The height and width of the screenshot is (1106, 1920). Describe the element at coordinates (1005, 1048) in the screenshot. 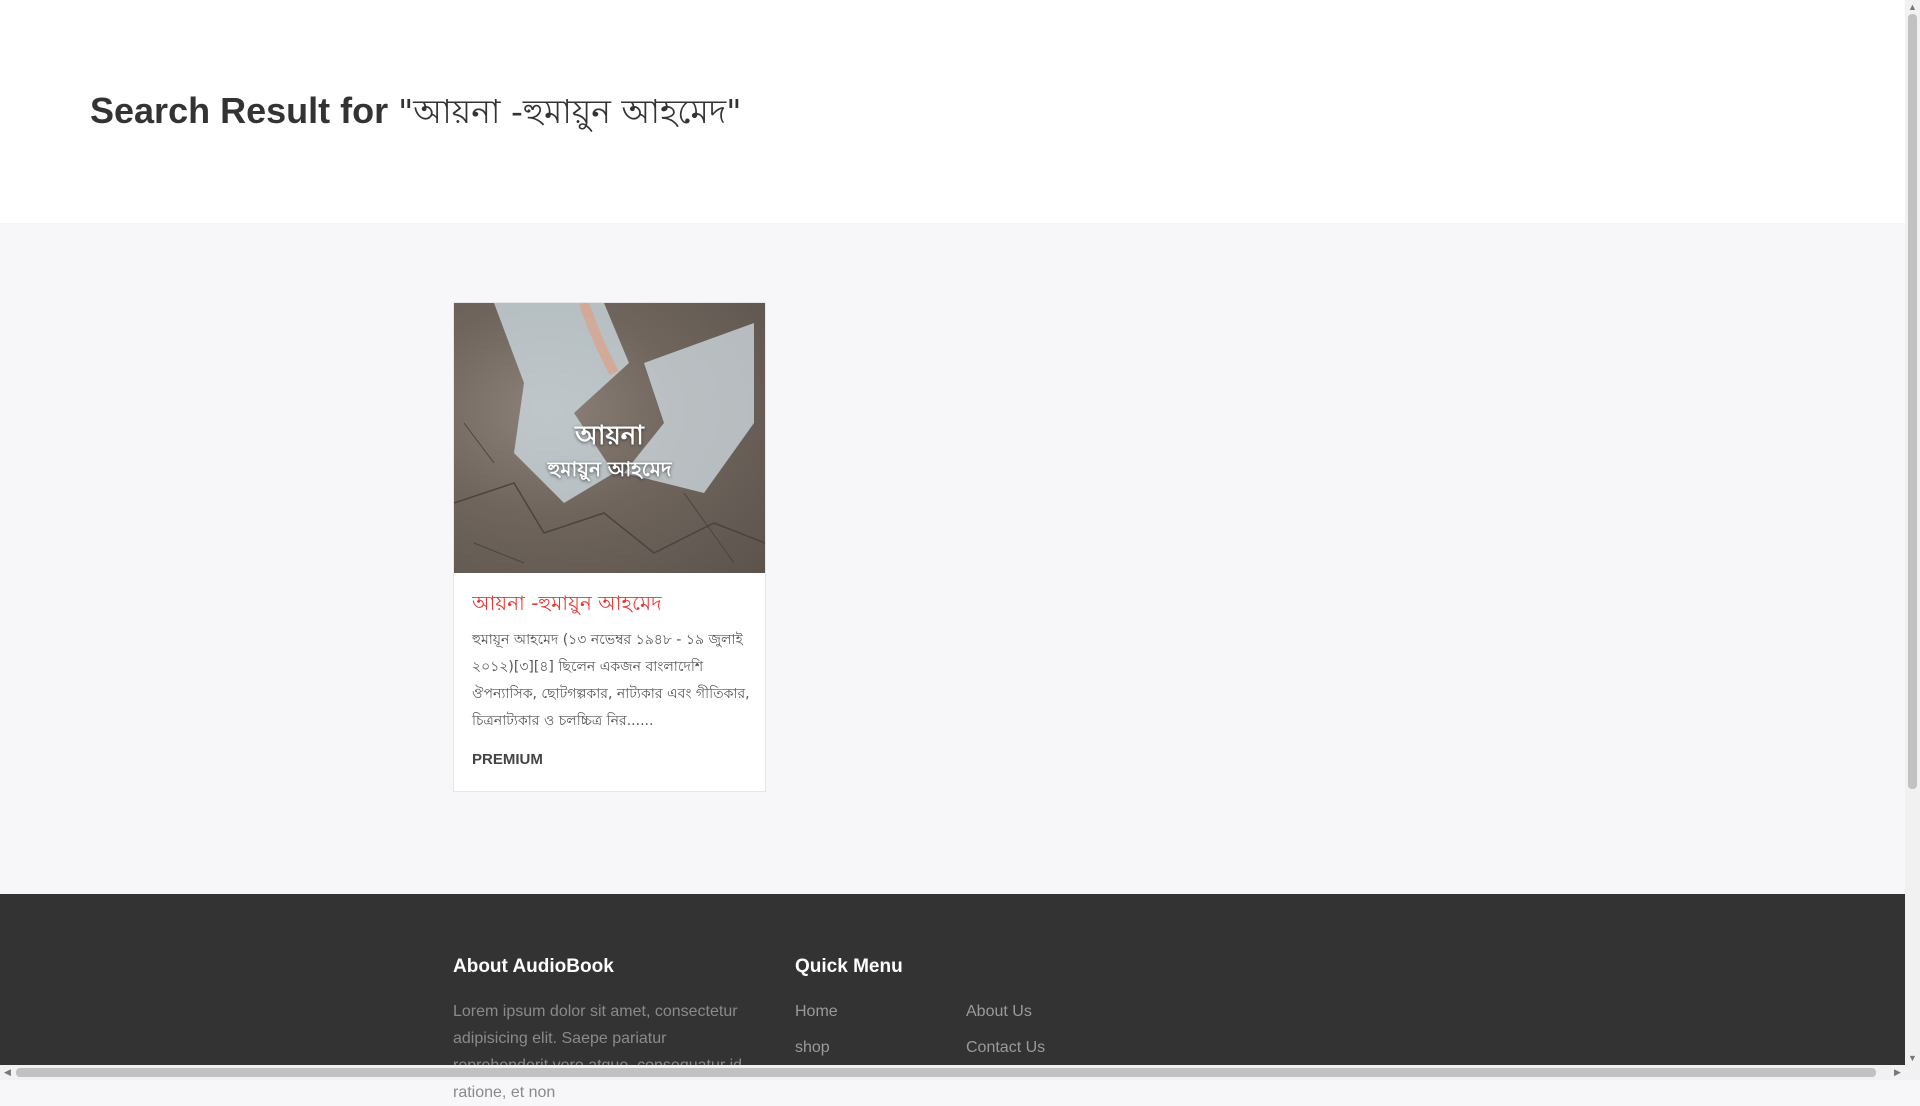

I see `footer-link-contact-us: Contact Us` at that location.